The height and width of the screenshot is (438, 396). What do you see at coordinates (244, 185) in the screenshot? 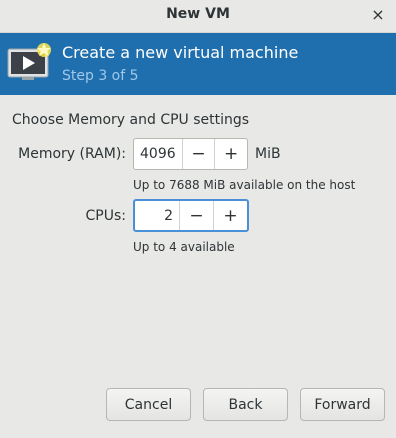
I see `memory-hint: Up to 7688 MiB available on the host` at bounding box center [244, 185].